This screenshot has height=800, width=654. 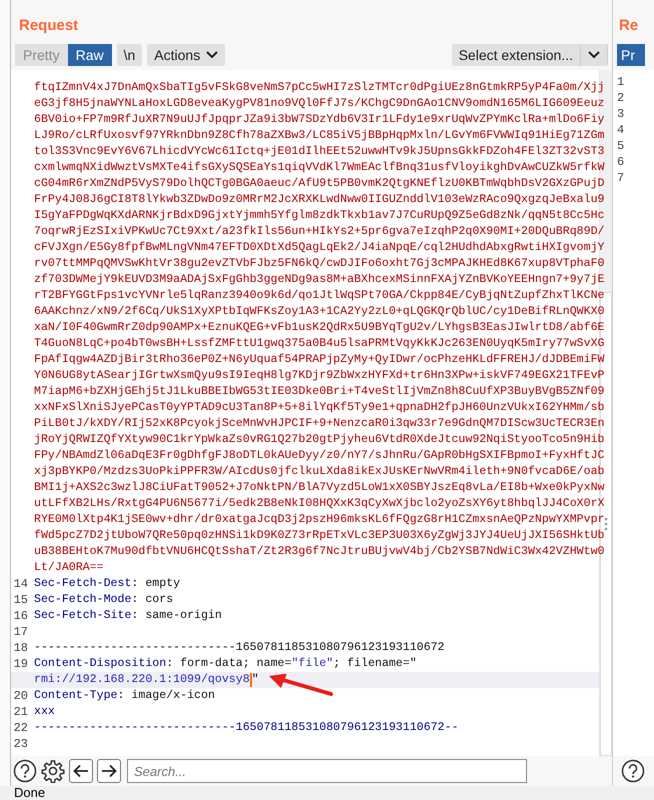 I want to click on code-text: ; filename=", so click(x=375, y=664).